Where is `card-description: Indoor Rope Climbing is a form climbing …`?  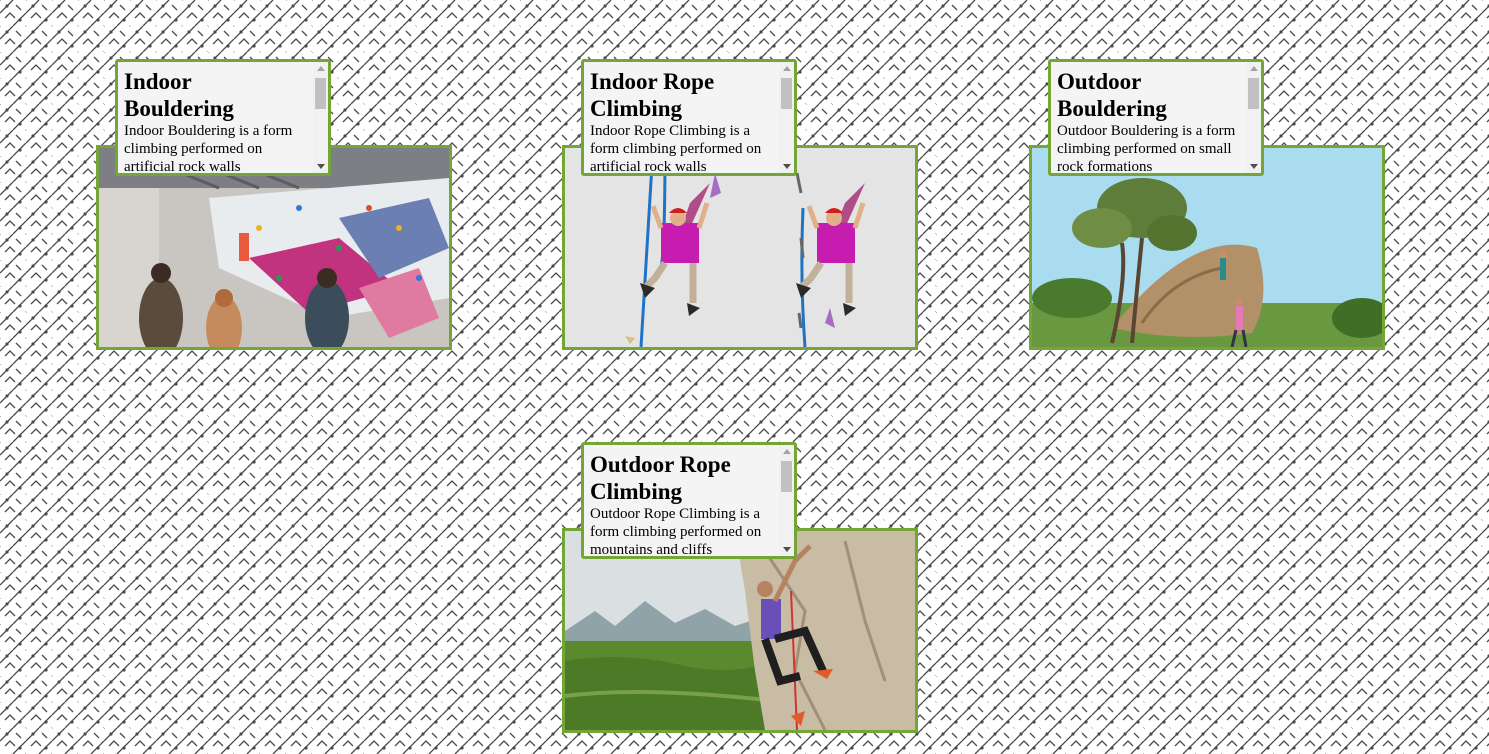
card-description: Indoor Rope Climbing is a form climbing … is located at coordinates (676, 149).